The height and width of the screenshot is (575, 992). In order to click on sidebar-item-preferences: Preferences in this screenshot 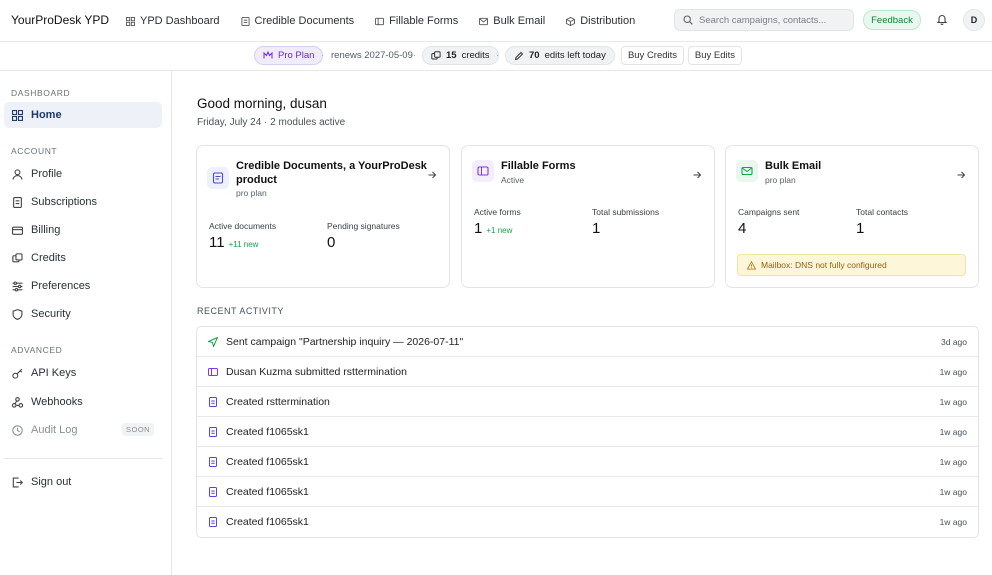, I will do `click(83, 286)`.